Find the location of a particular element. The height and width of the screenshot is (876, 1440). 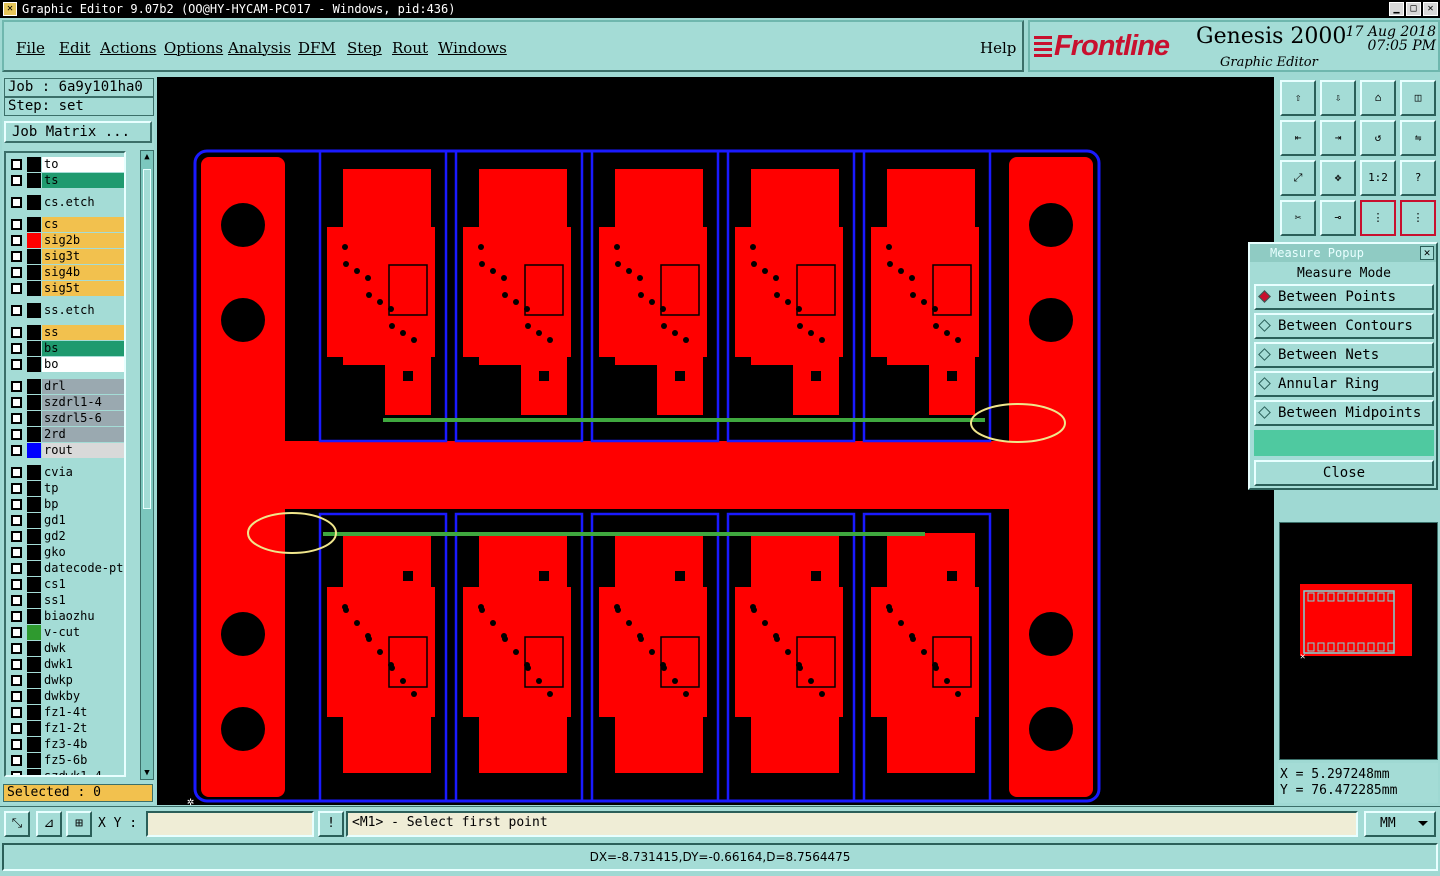

layers-toggle-icon: ⋮ is located at coordinates (1378, 218).